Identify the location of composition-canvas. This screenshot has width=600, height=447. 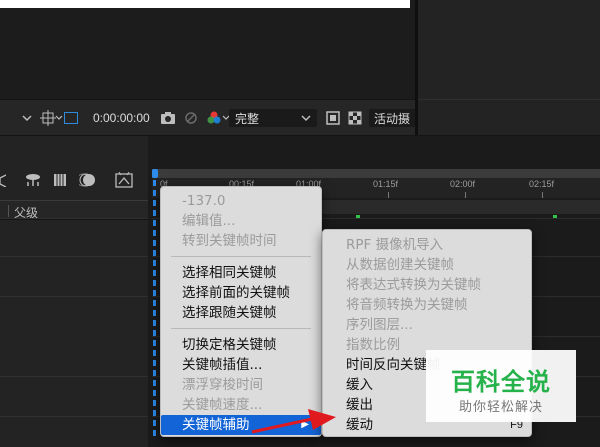
(205, 4).